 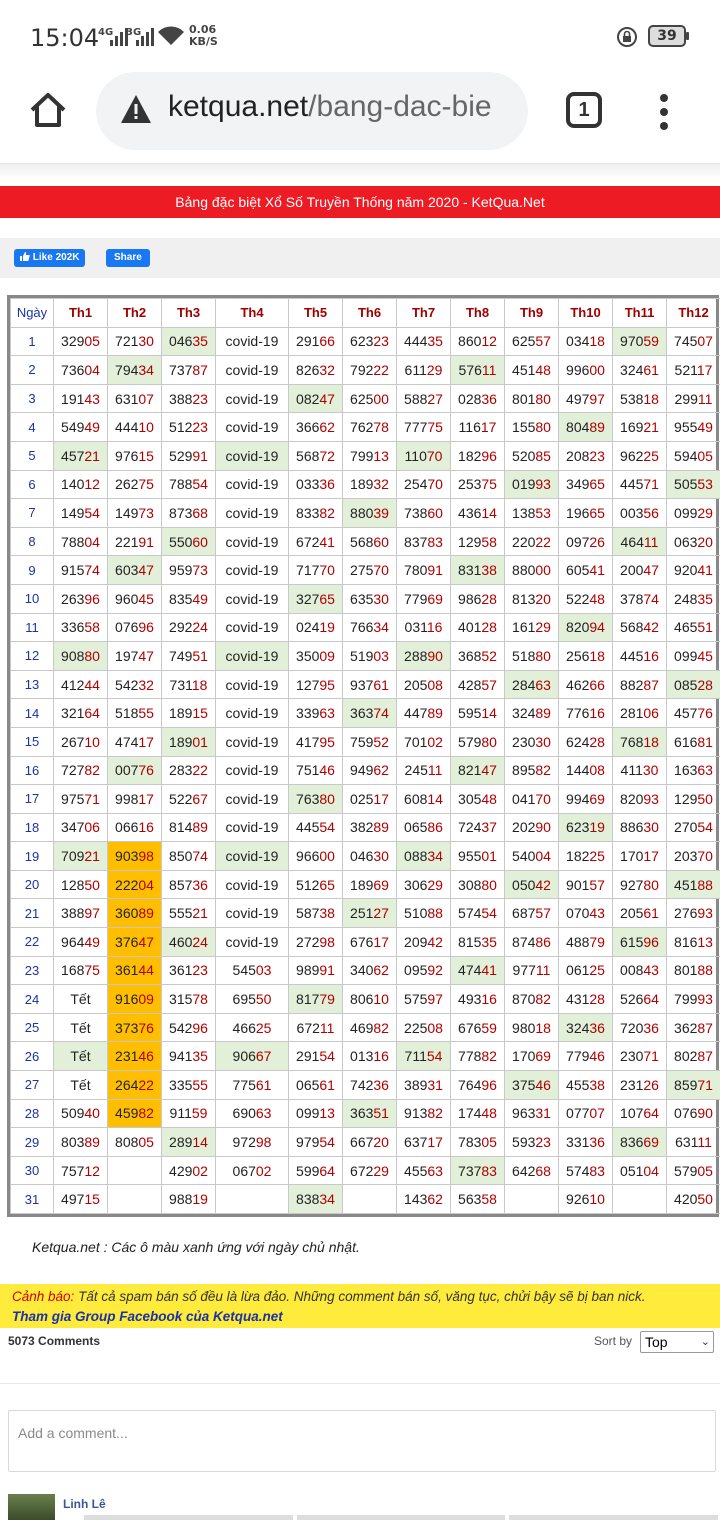 What do you see at coordinates (188, 598) in the screenshot?
I see `result-cell: 83549` at bounding box center [188, 598].